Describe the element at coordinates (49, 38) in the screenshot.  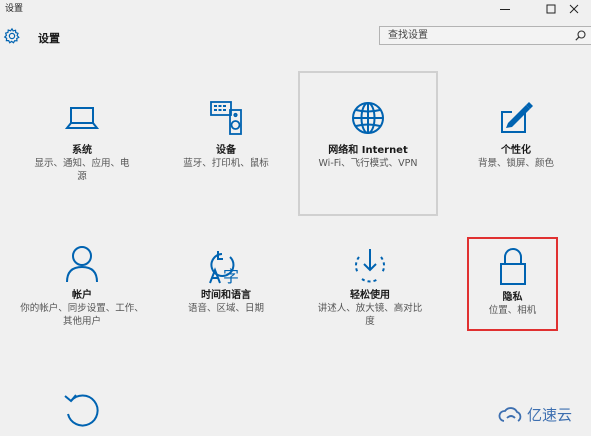
I see `page-title: 设置` at that location.